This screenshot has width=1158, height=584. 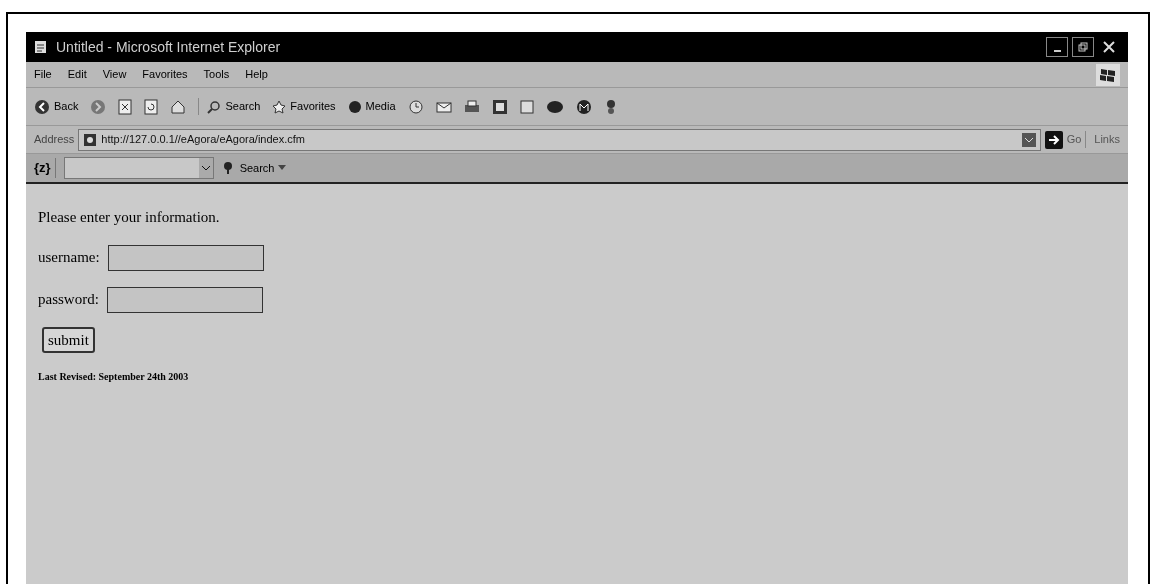 I want to click on search-field, so click(x=138, y=168).